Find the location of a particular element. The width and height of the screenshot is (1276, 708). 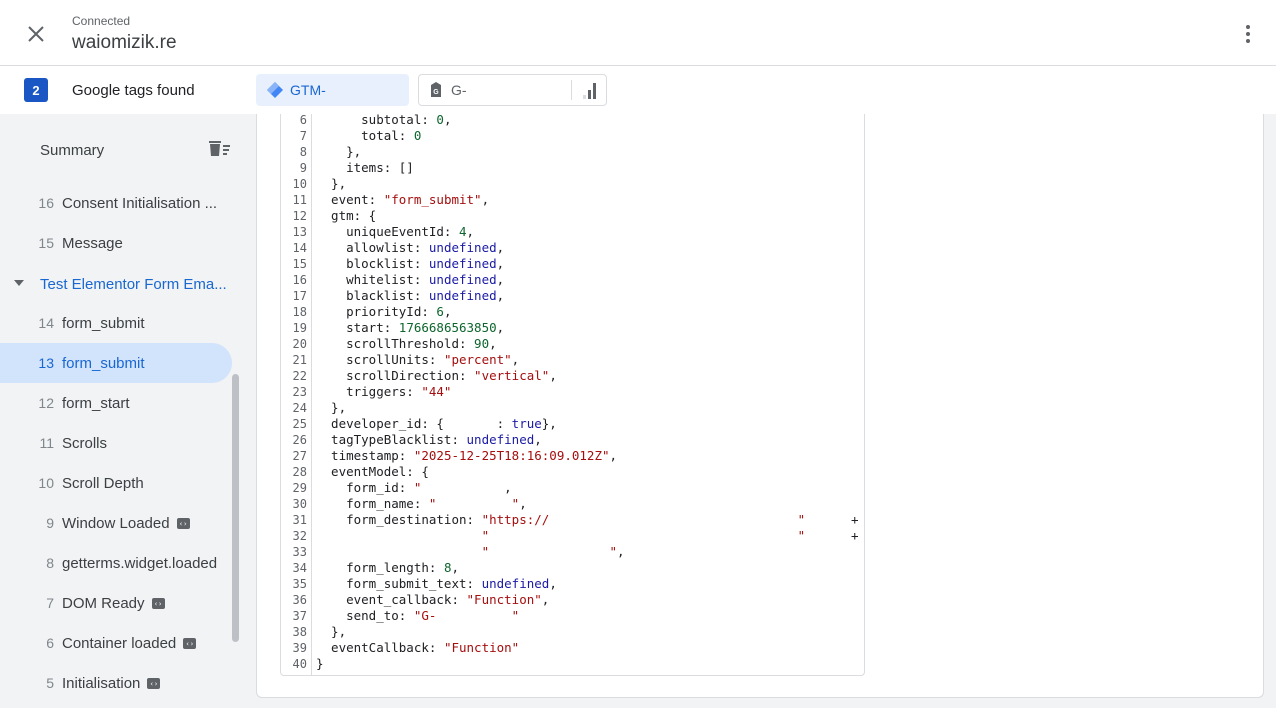

event-item: 11 Scrolls is located at coordinates (116, 443).